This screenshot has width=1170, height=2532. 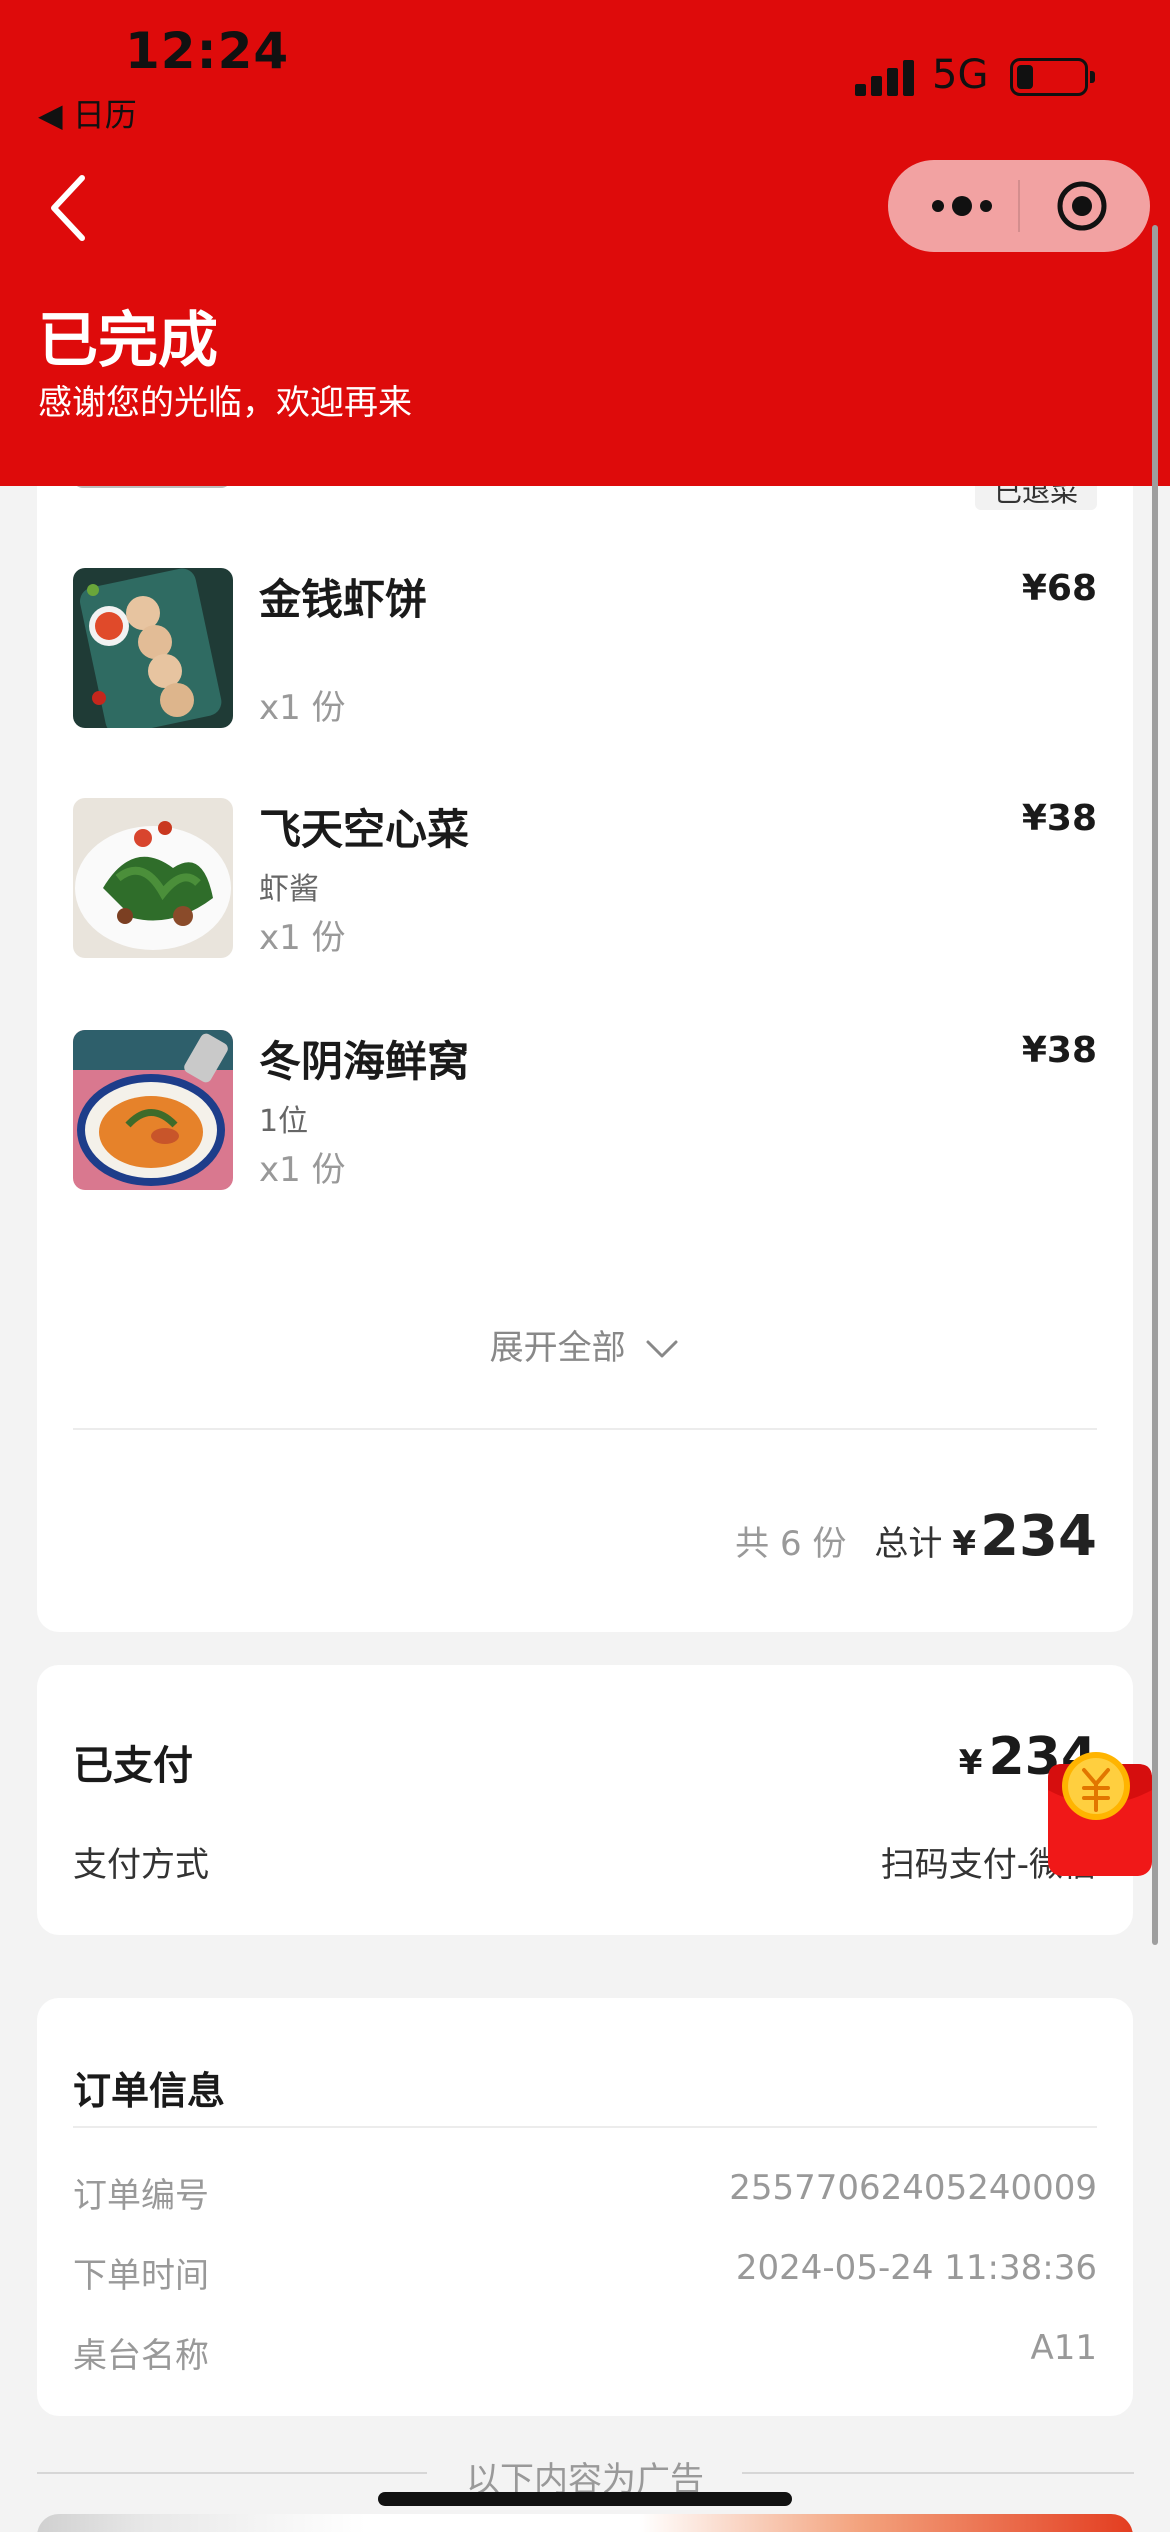 What do you see at coordinates (133, 1766) in the screenshot?
I see `paid-label: 已支付` at bounding box center [133, 1766].